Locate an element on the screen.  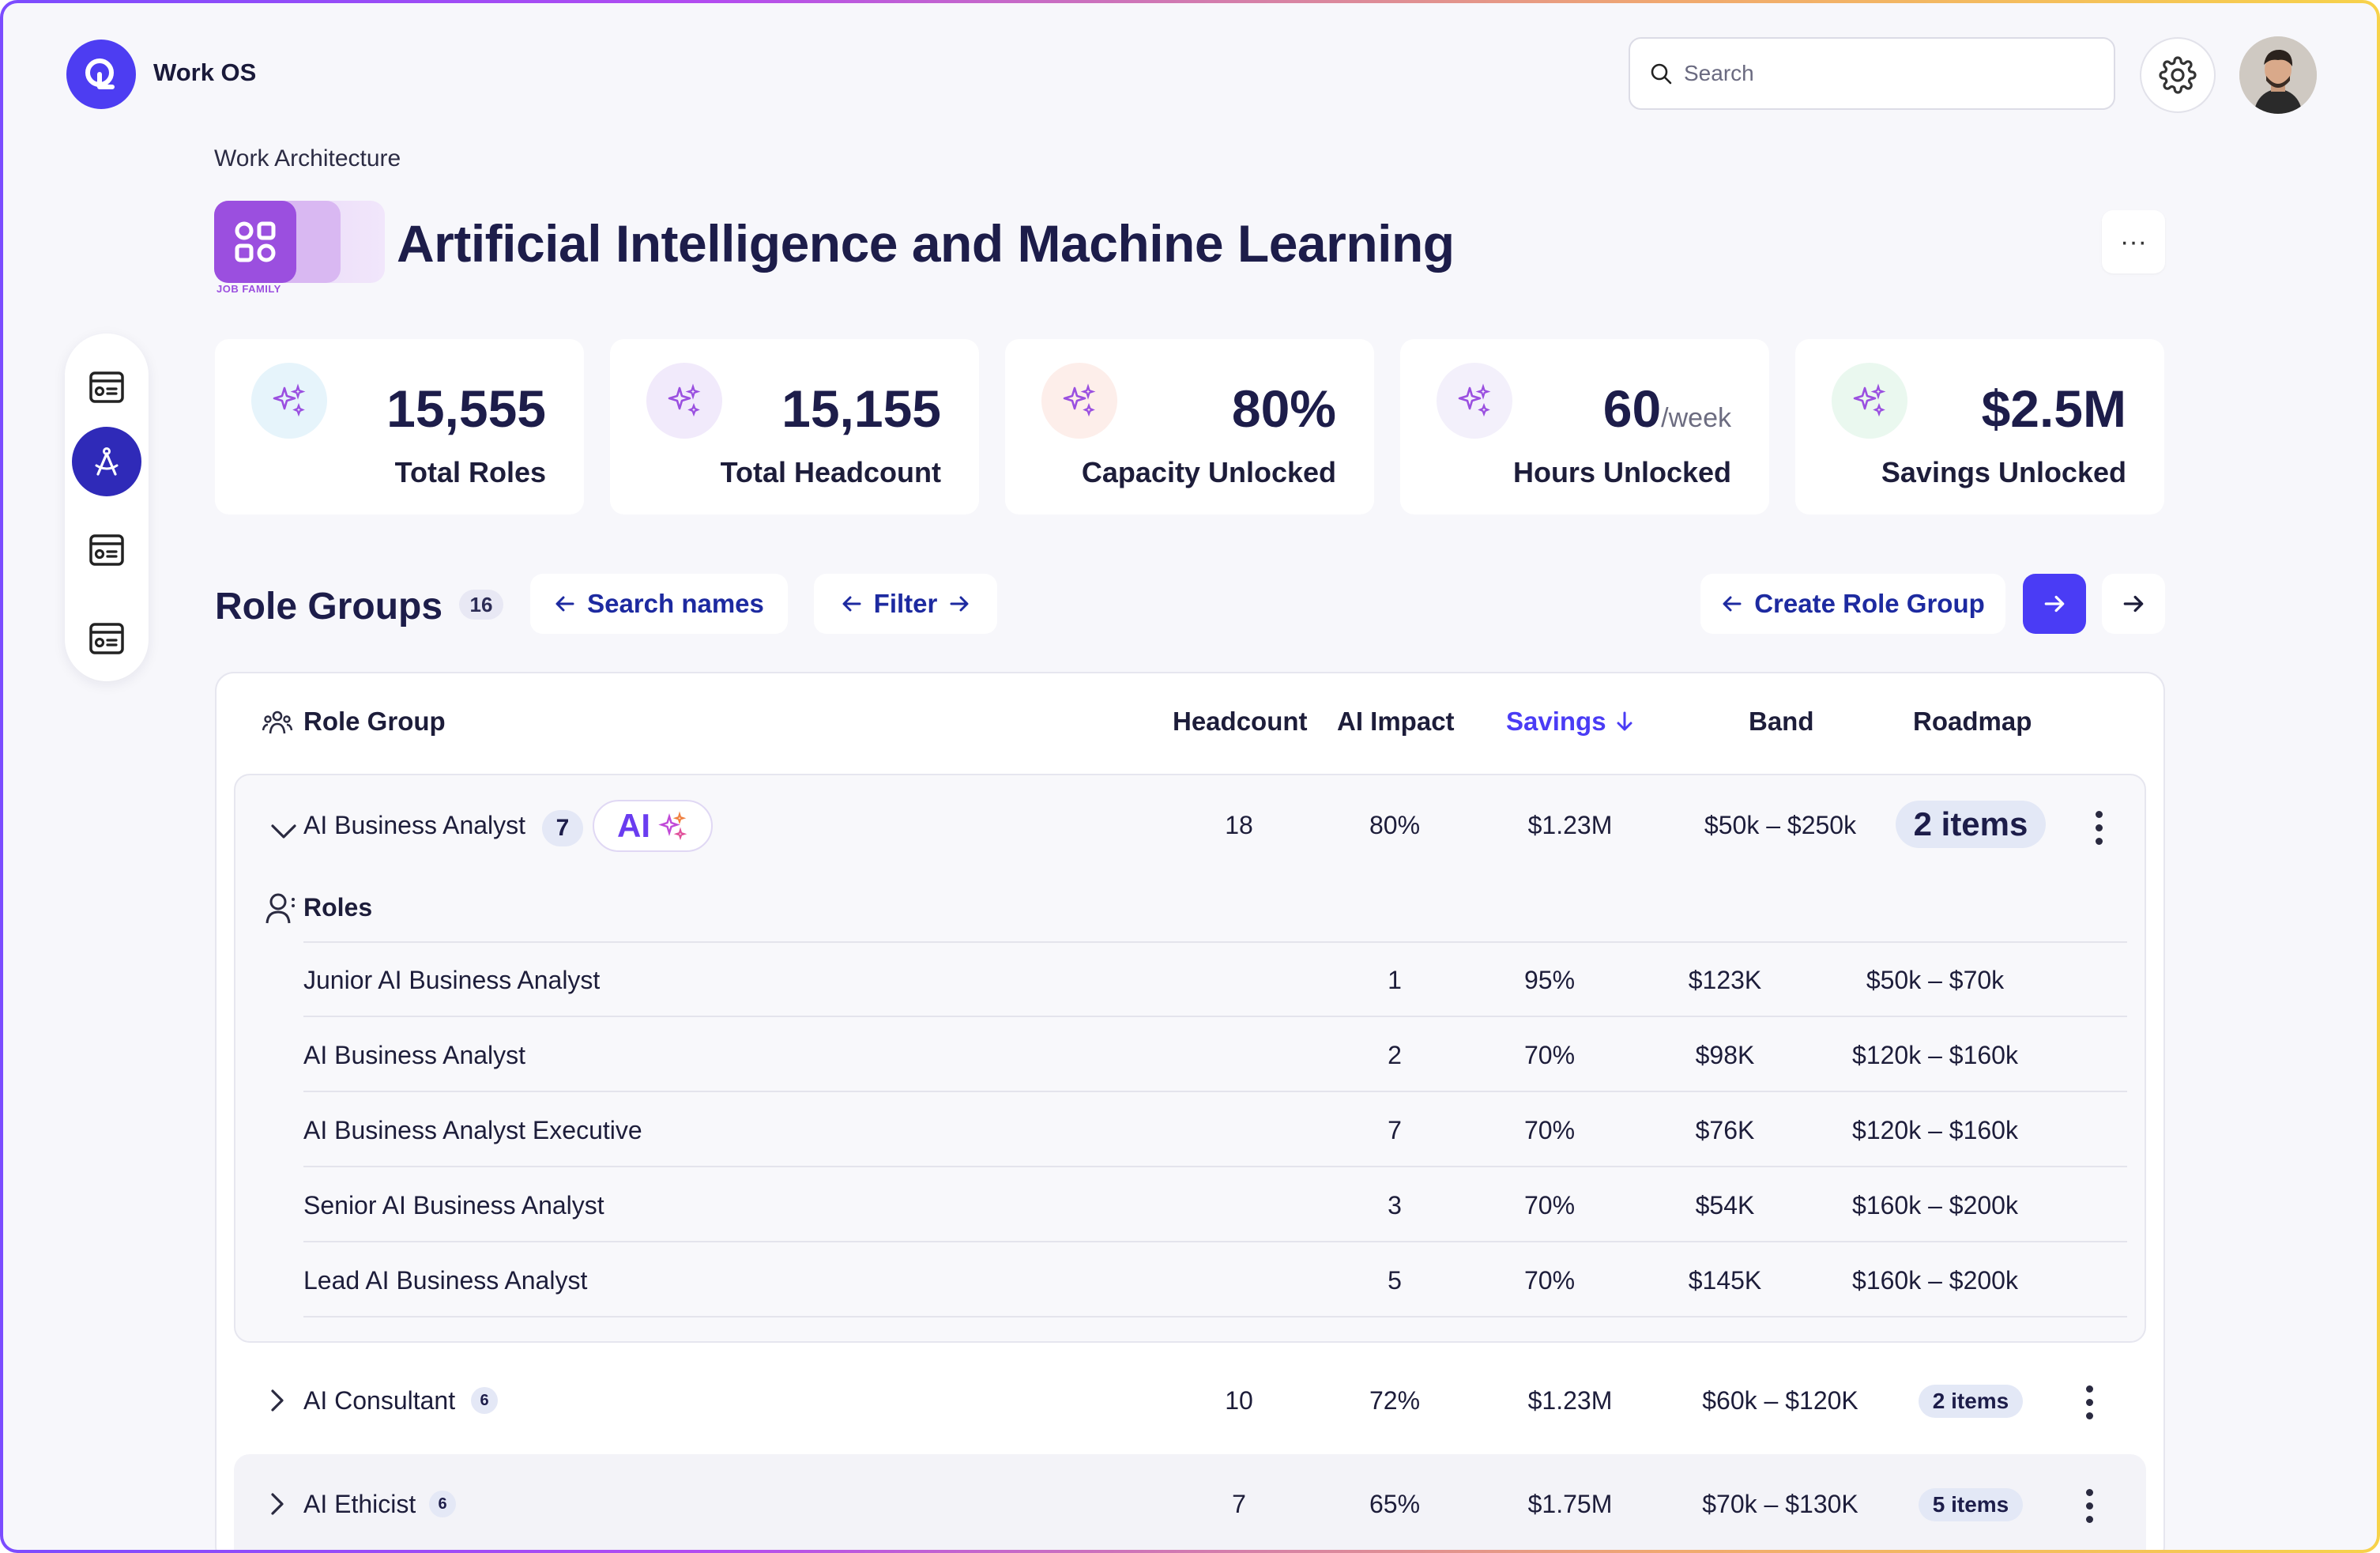
group-headcount: 10 is located at coordinates (1239, 1400).